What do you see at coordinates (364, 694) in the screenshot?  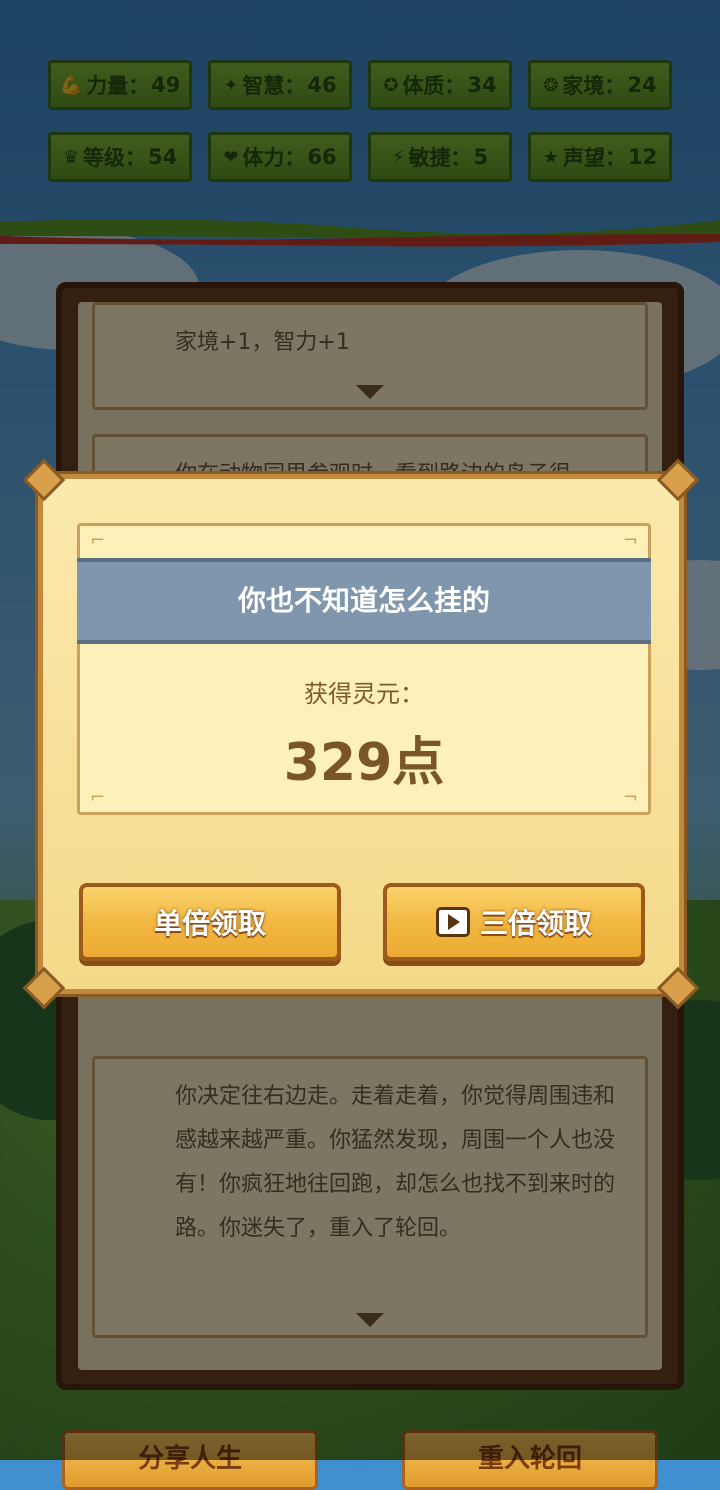 I see `reward-label: 获得灵元：` at bounding box center [364, 694].